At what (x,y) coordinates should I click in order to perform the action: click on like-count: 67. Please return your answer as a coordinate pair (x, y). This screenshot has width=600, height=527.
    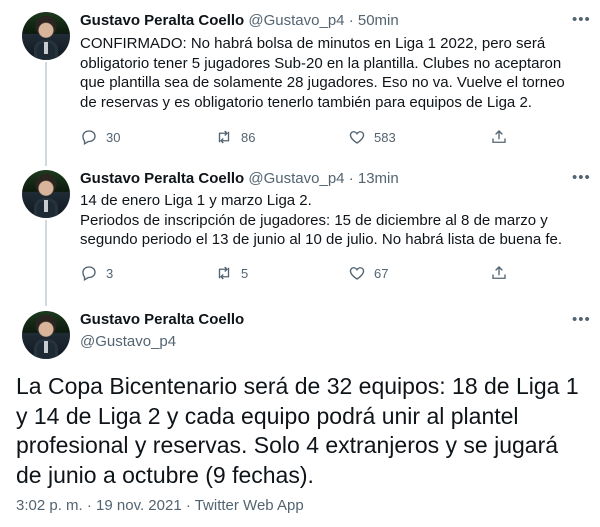
    Looking at the image, I should click on (381, 273).